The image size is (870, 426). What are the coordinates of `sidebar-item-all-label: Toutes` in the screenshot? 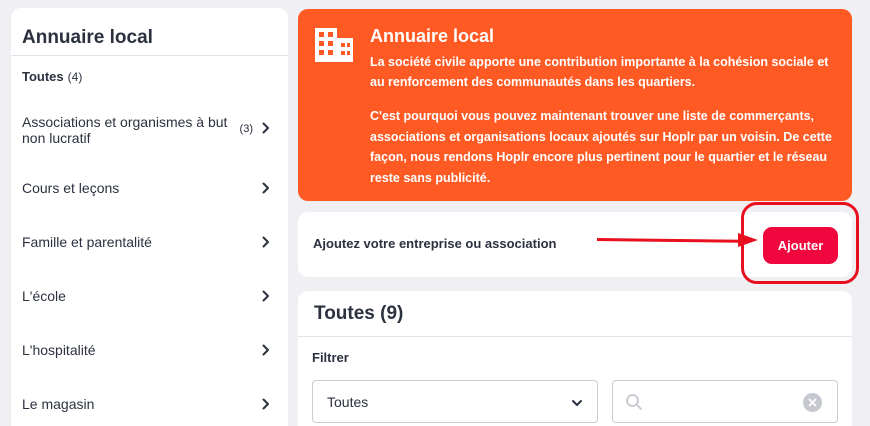 It's located at (43, 76).